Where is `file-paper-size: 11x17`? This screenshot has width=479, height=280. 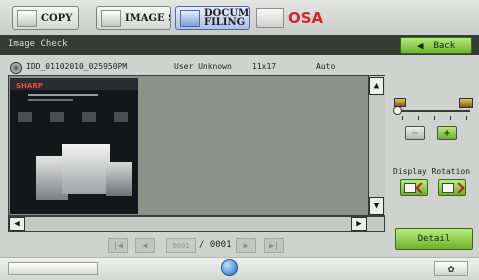
file-paper-size: 11x17 is located at coordinates (264, 66).